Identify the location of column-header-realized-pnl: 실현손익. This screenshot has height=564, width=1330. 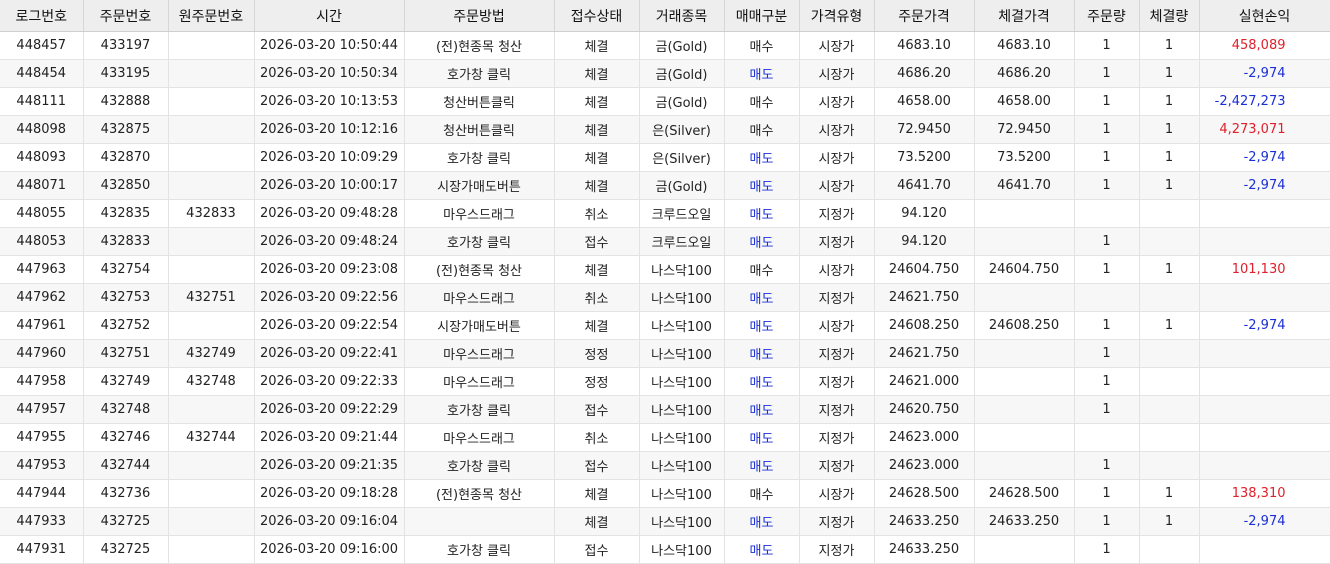
(1264, 16).